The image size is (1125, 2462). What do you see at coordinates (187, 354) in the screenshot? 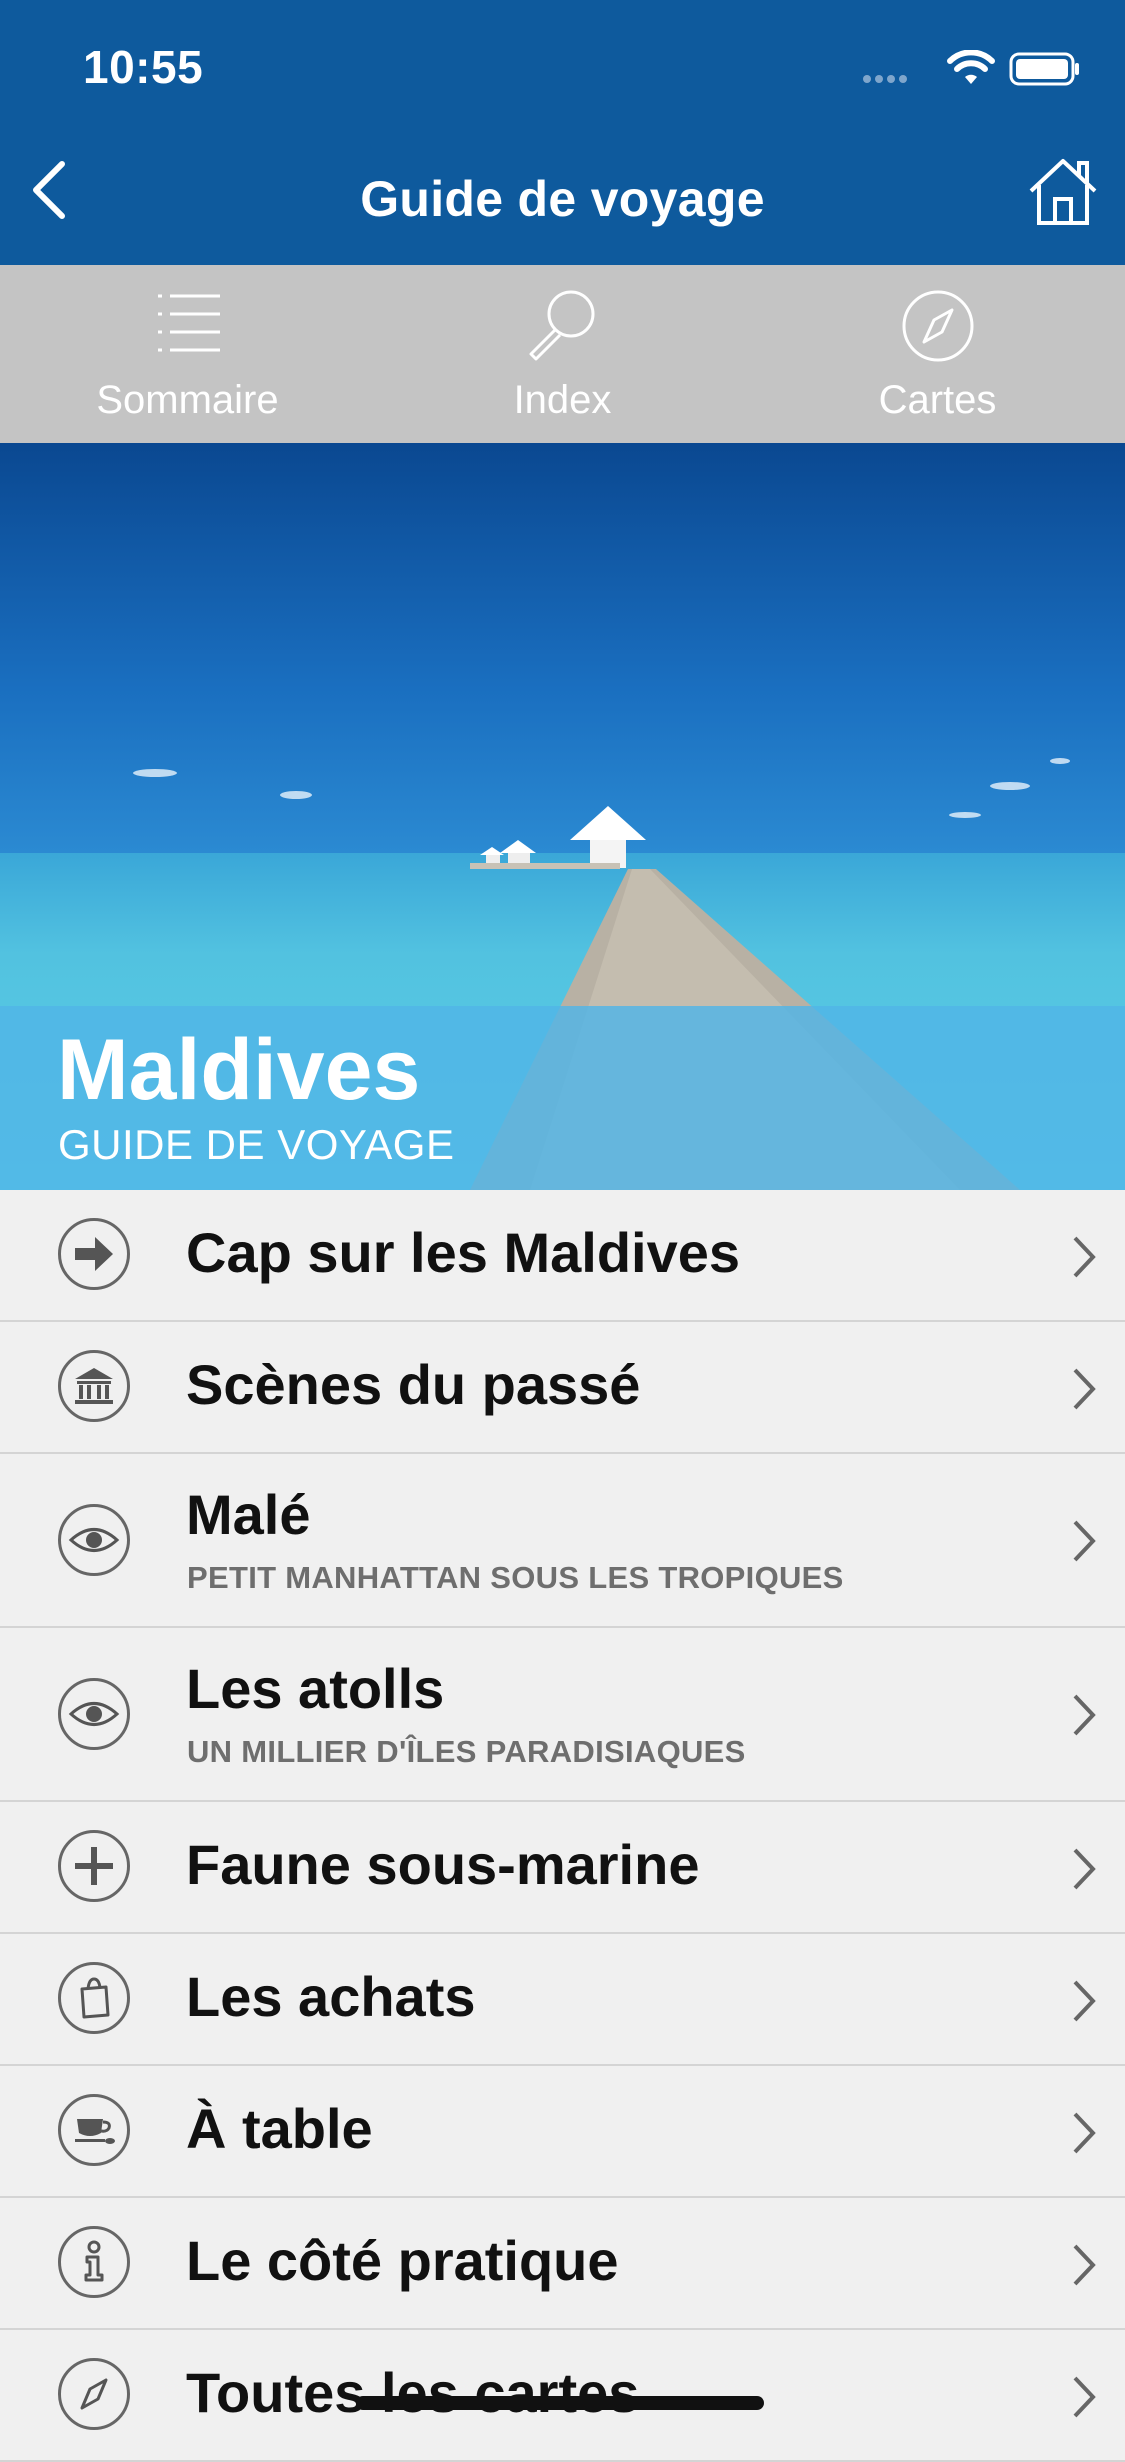
I see `toolbar-sommaire: Sommaire` at bounding box center [187, 354].